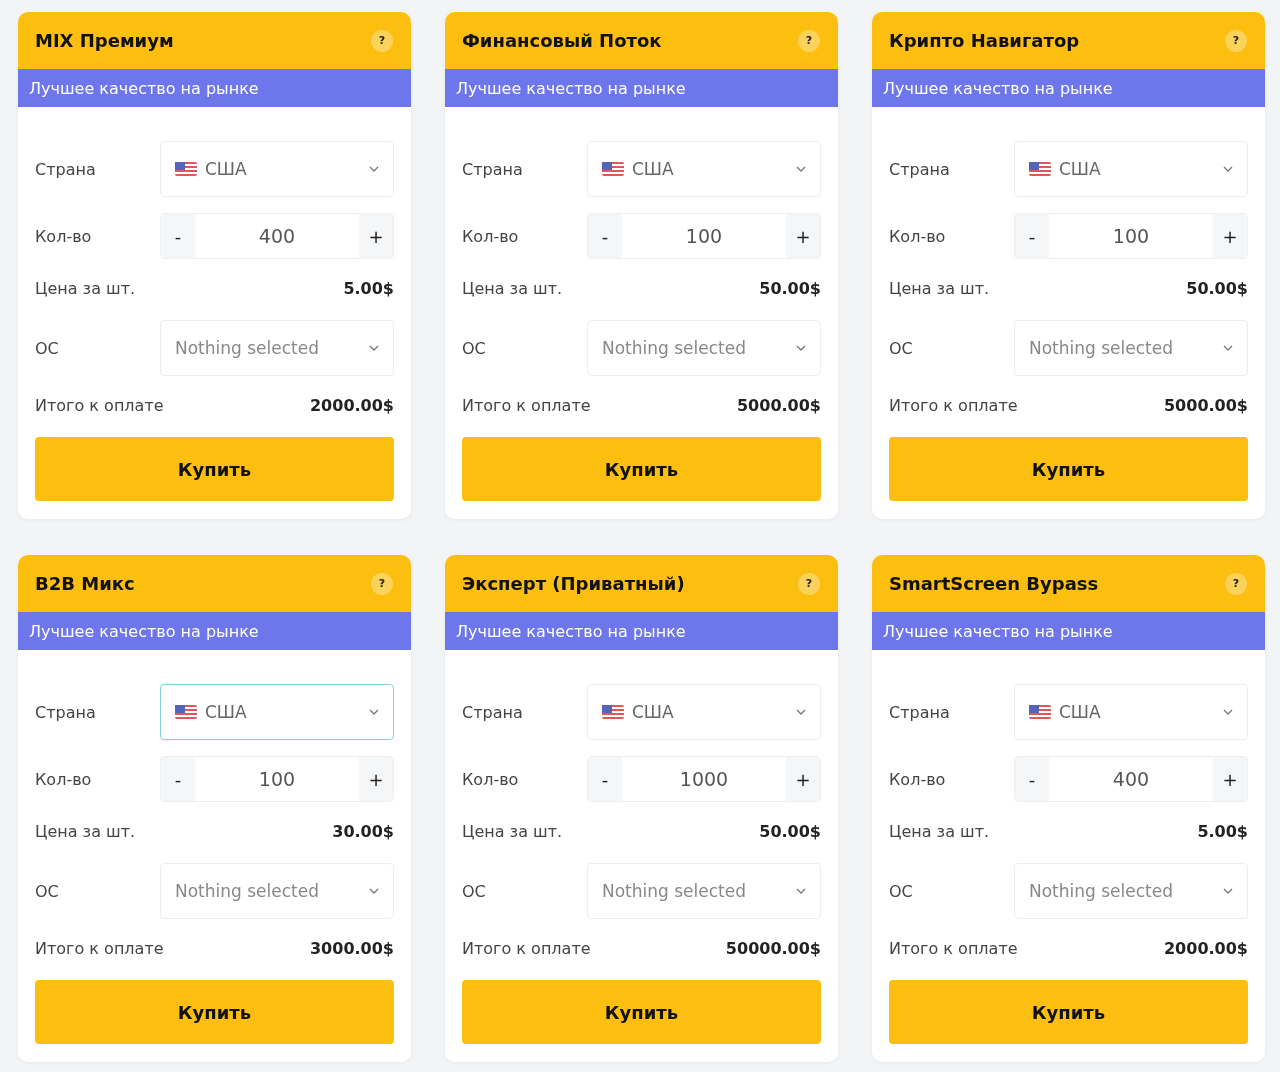 This screenshot has height=1072, width=1280. Describe the element at coordinates (363, 831) in the screenshot. I see `unit-price: 30.00$` at that location.